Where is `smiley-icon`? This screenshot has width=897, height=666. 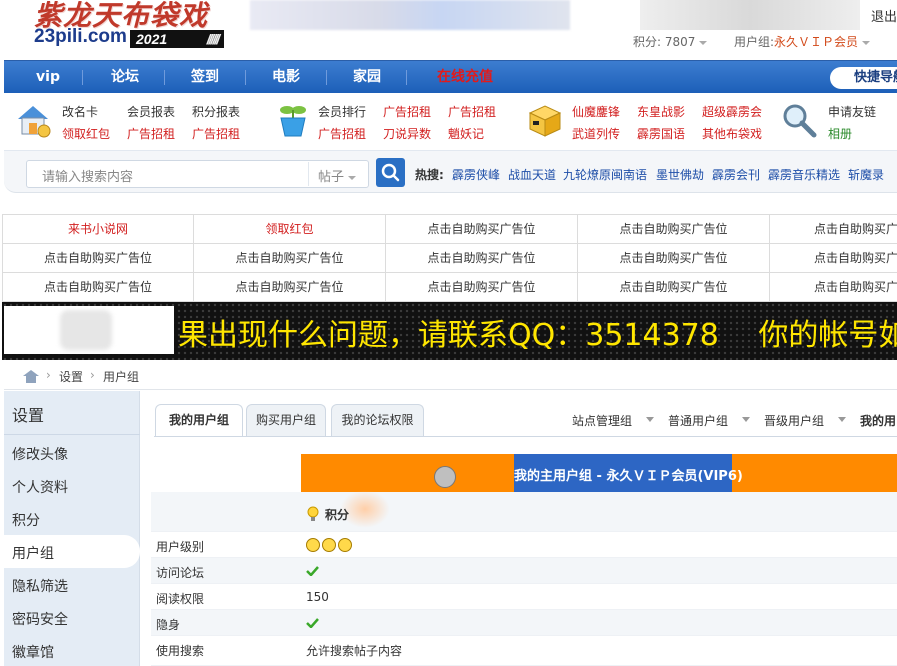
smiley-icon is located at coordinates (313, 545).